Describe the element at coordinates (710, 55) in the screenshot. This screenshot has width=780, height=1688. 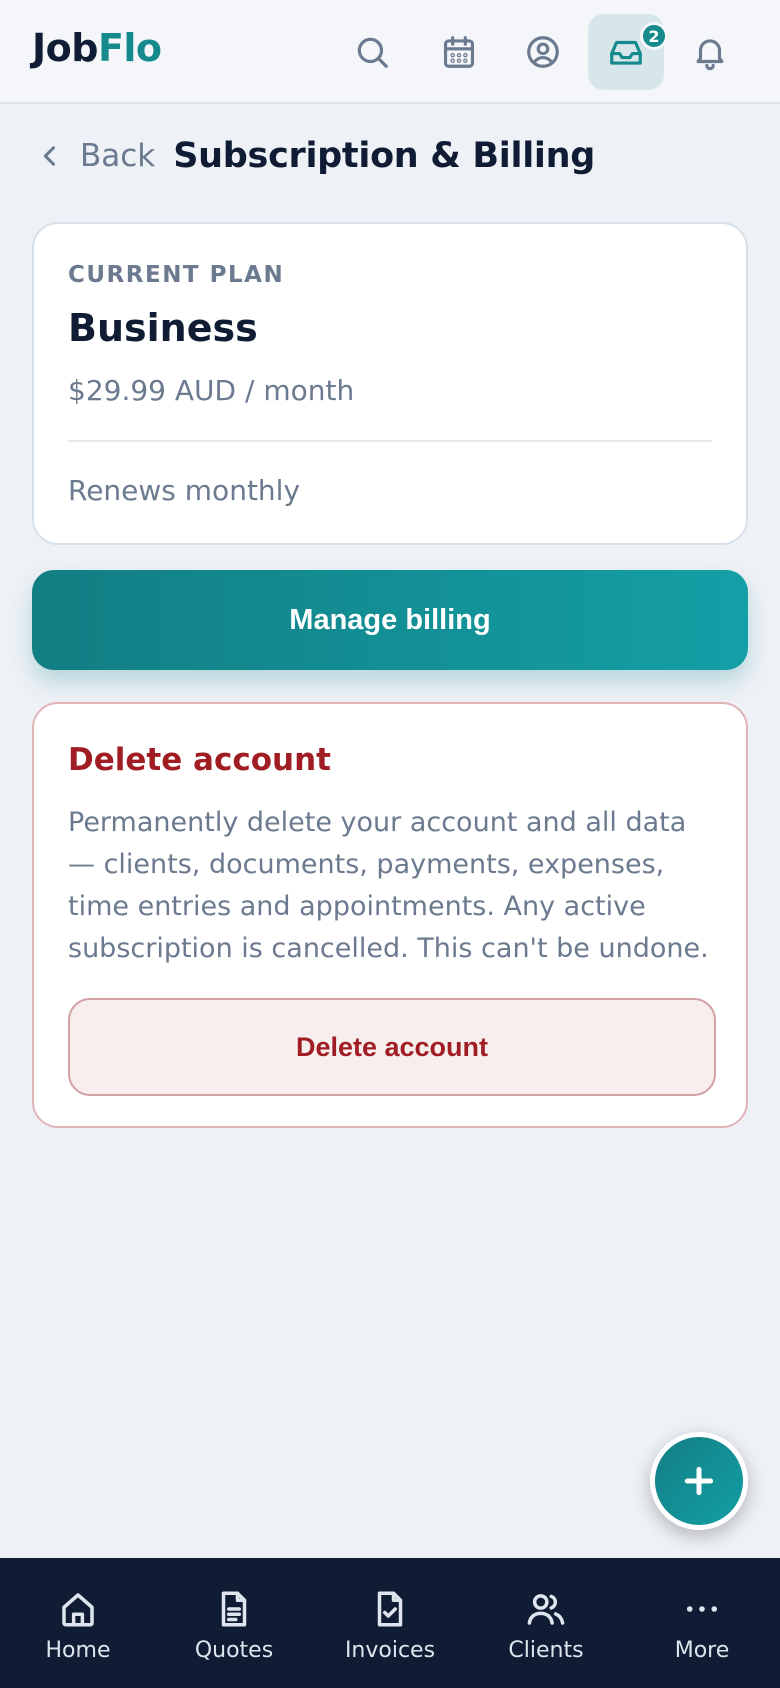
I see `bell-icon` at that location.